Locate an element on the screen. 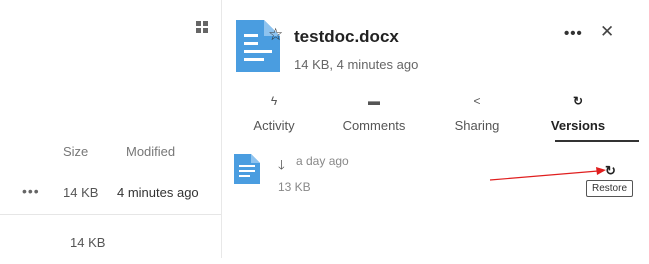 This screenshot has width=649, height=264. file-row: ••• 14 KB 4 minutes ago is located at coordinates (110, 192).